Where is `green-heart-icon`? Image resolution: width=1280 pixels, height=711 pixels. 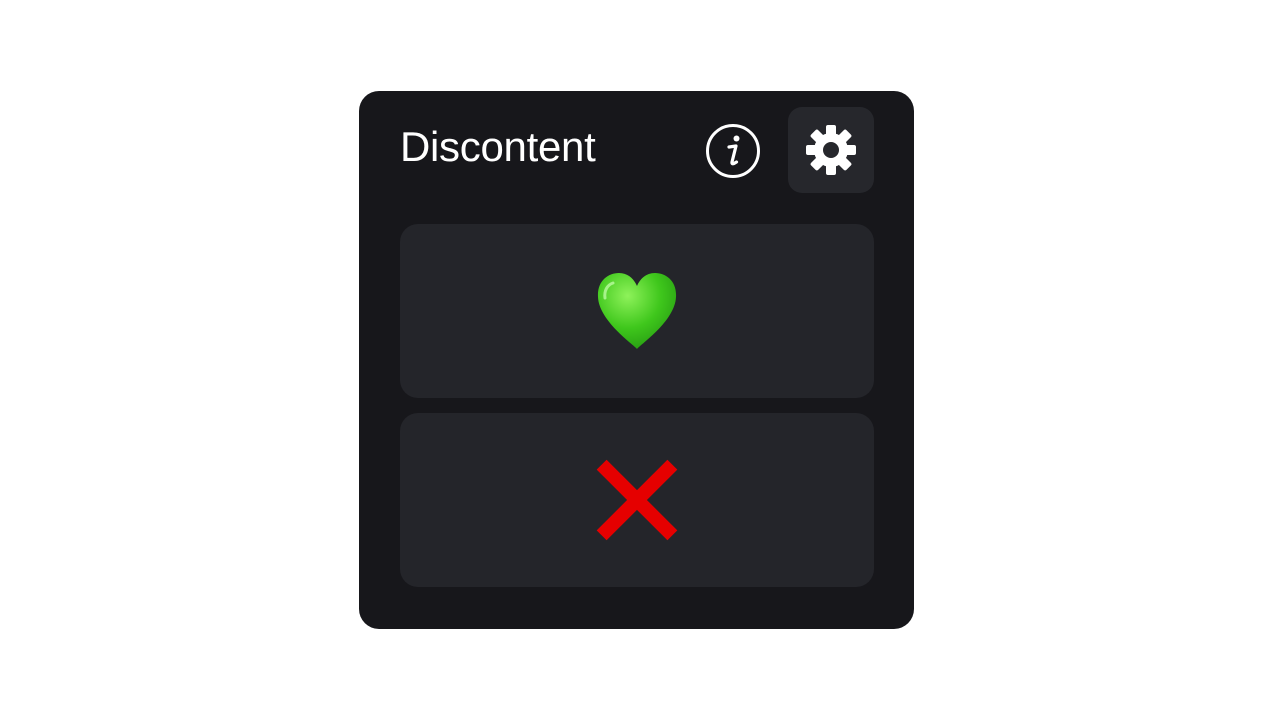 green-heart-icon is located at coordinates (637, 311).